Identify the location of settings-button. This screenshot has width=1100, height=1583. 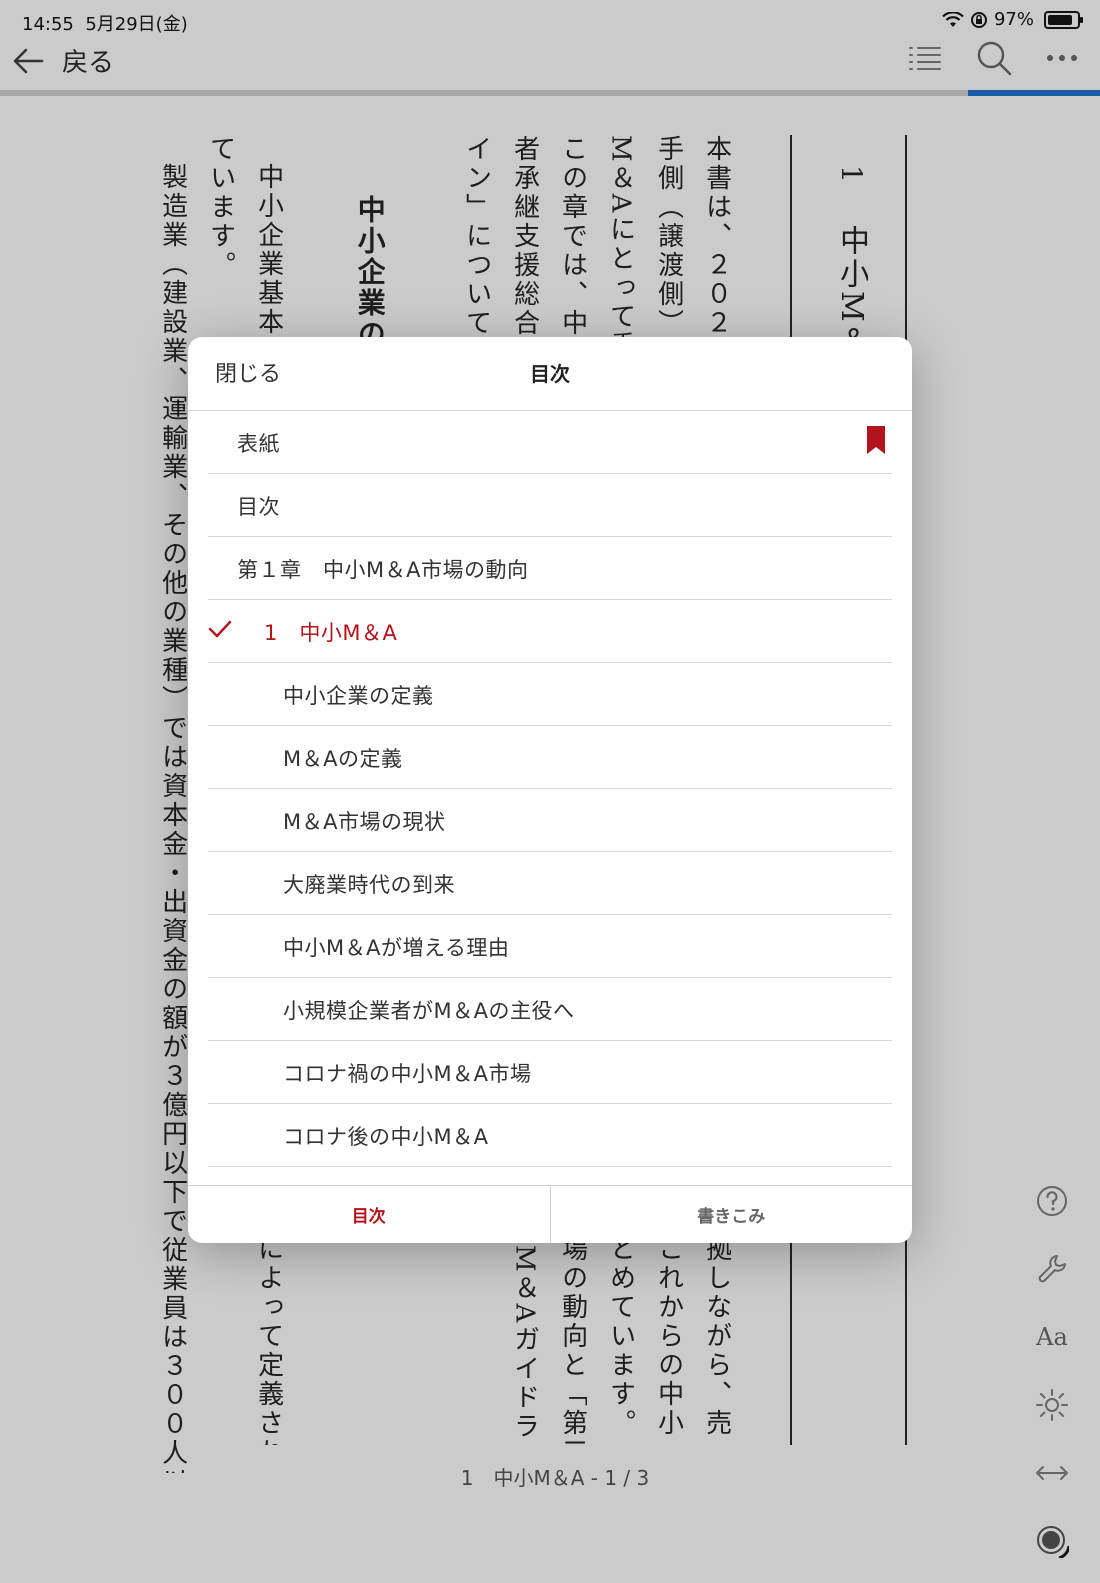
(1052, 1269).